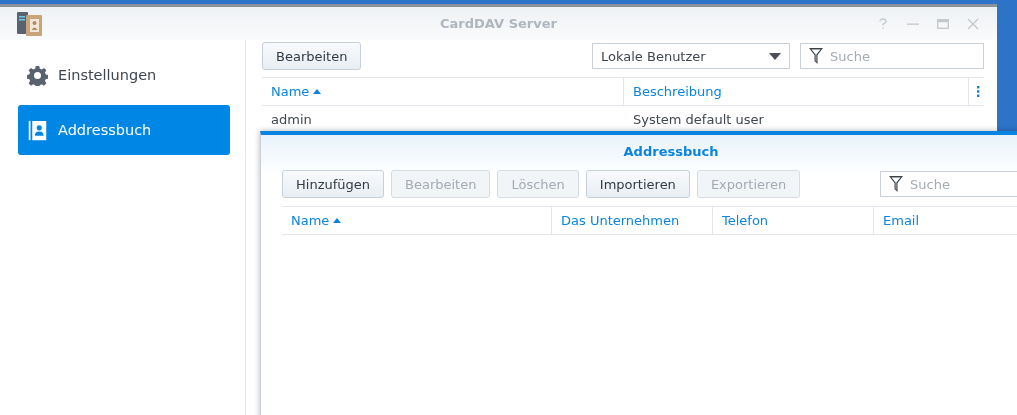 This screenshot has width=1017, height=415. I want to click on settings-icon, so click(37, 75).